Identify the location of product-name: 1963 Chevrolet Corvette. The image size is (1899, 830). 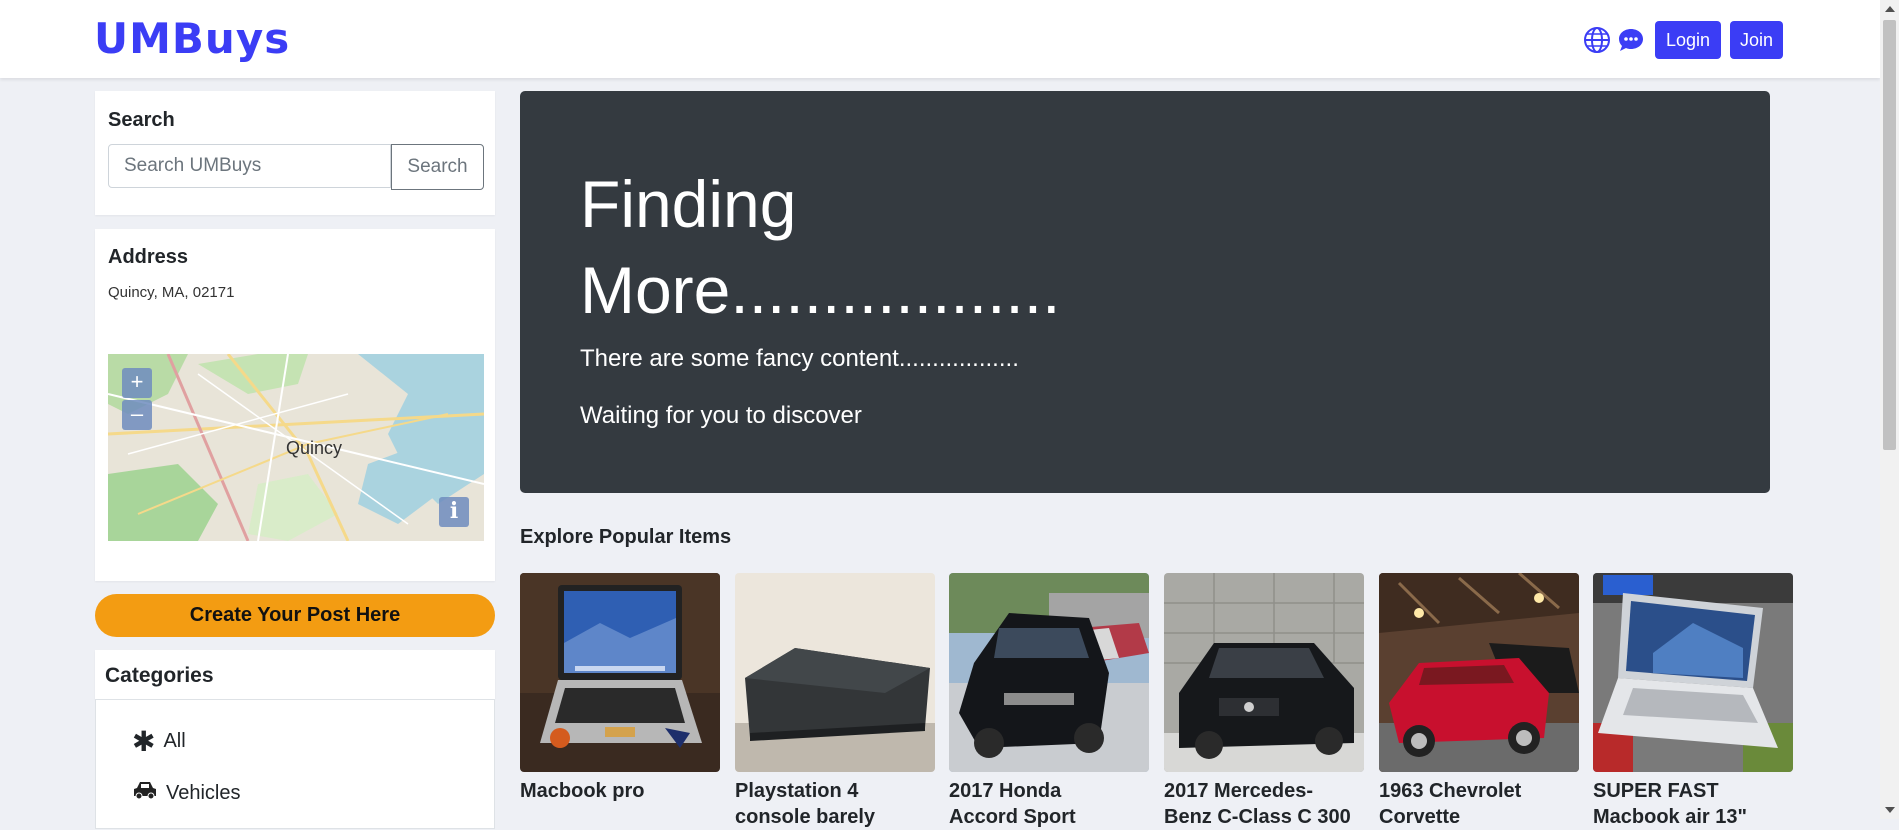
(1479, 804).